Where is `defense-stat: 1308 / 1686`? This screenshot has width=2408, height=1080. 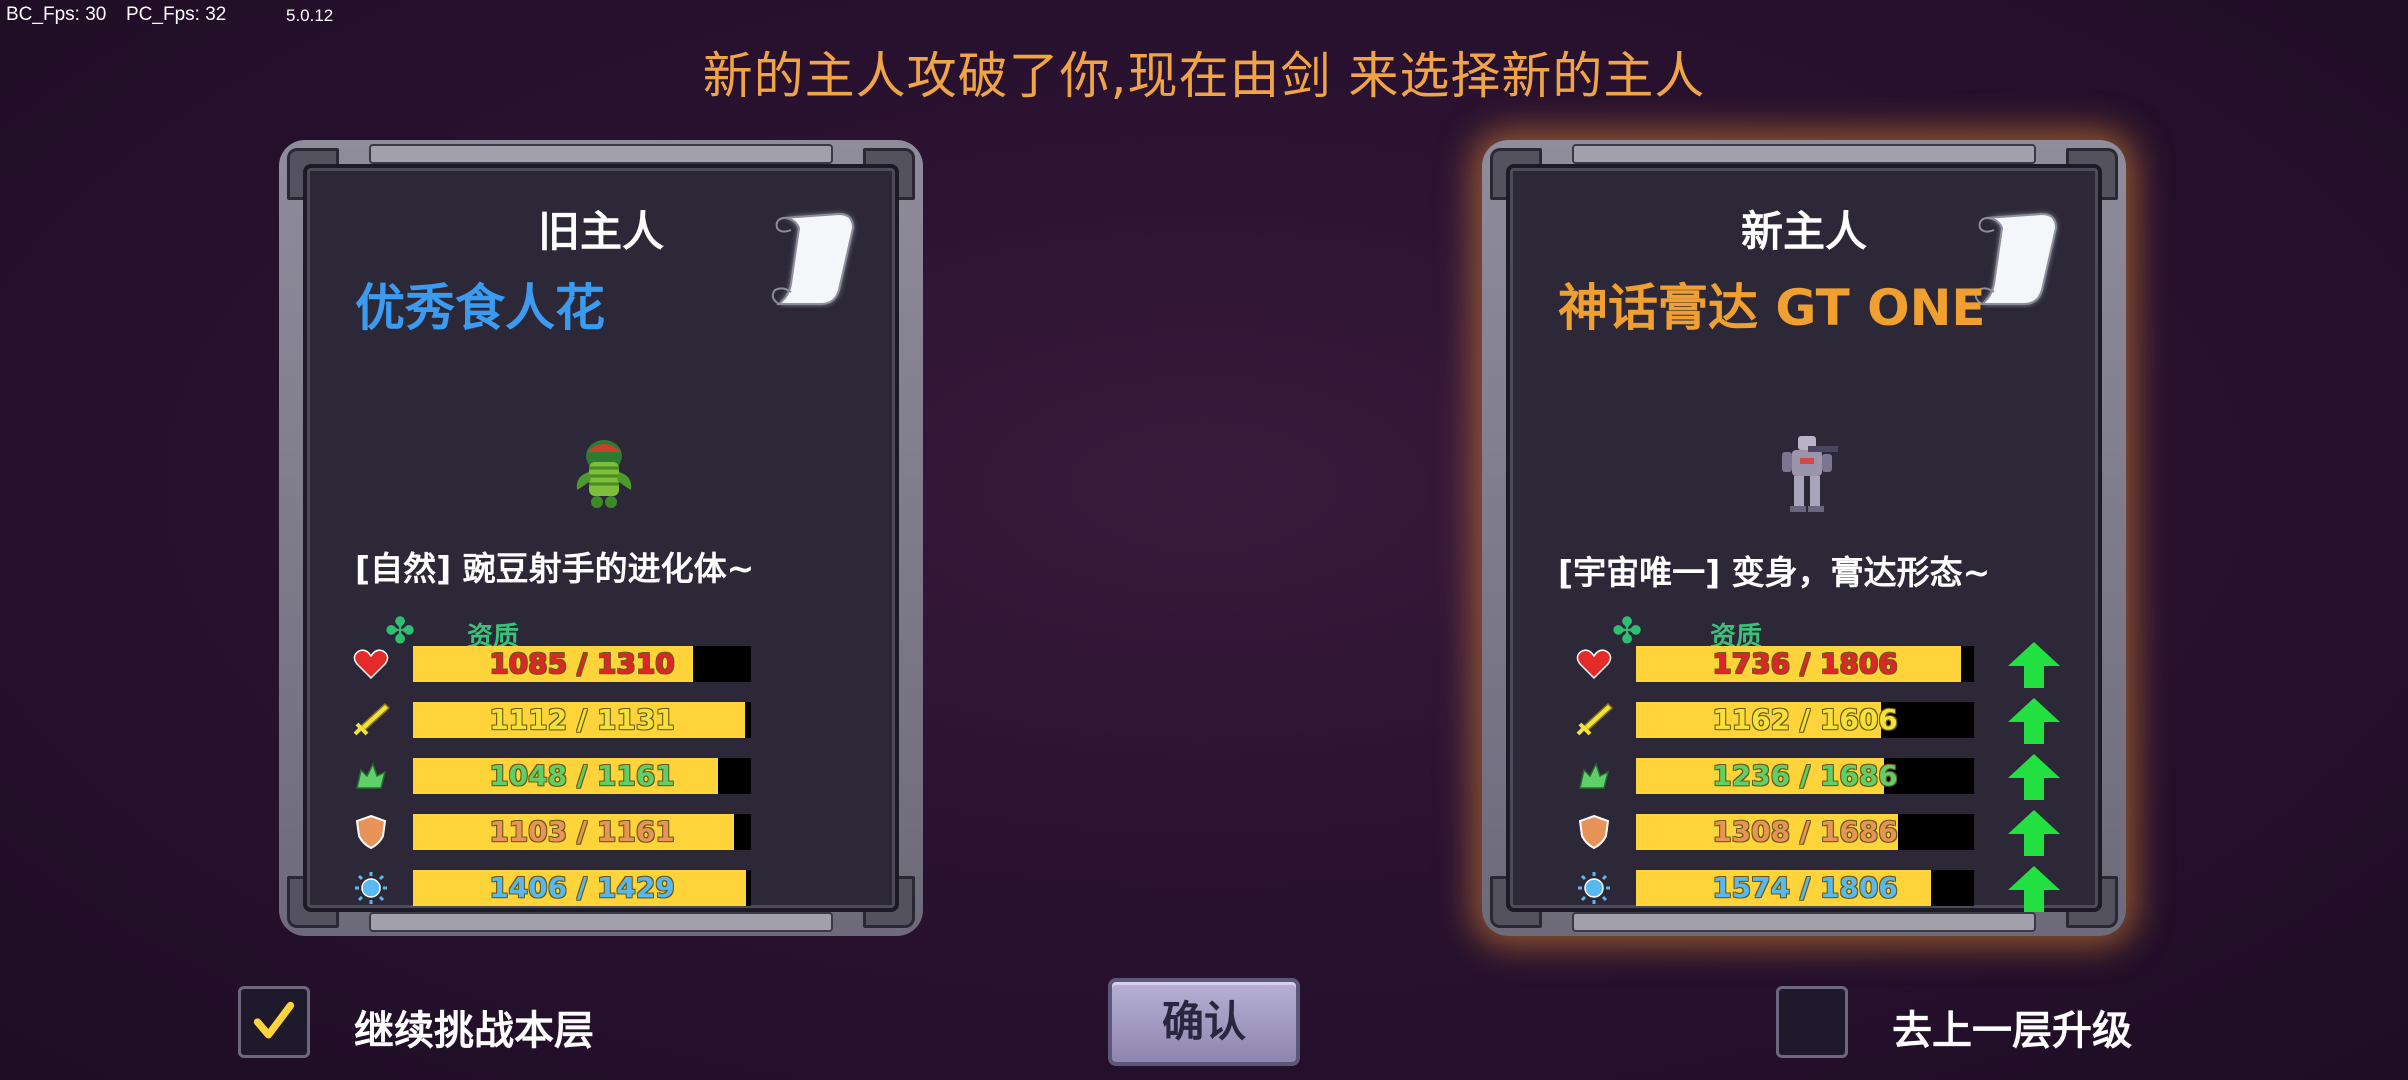
defense-stat: 1308 / 1686 is located at coordinates (1834, 833).